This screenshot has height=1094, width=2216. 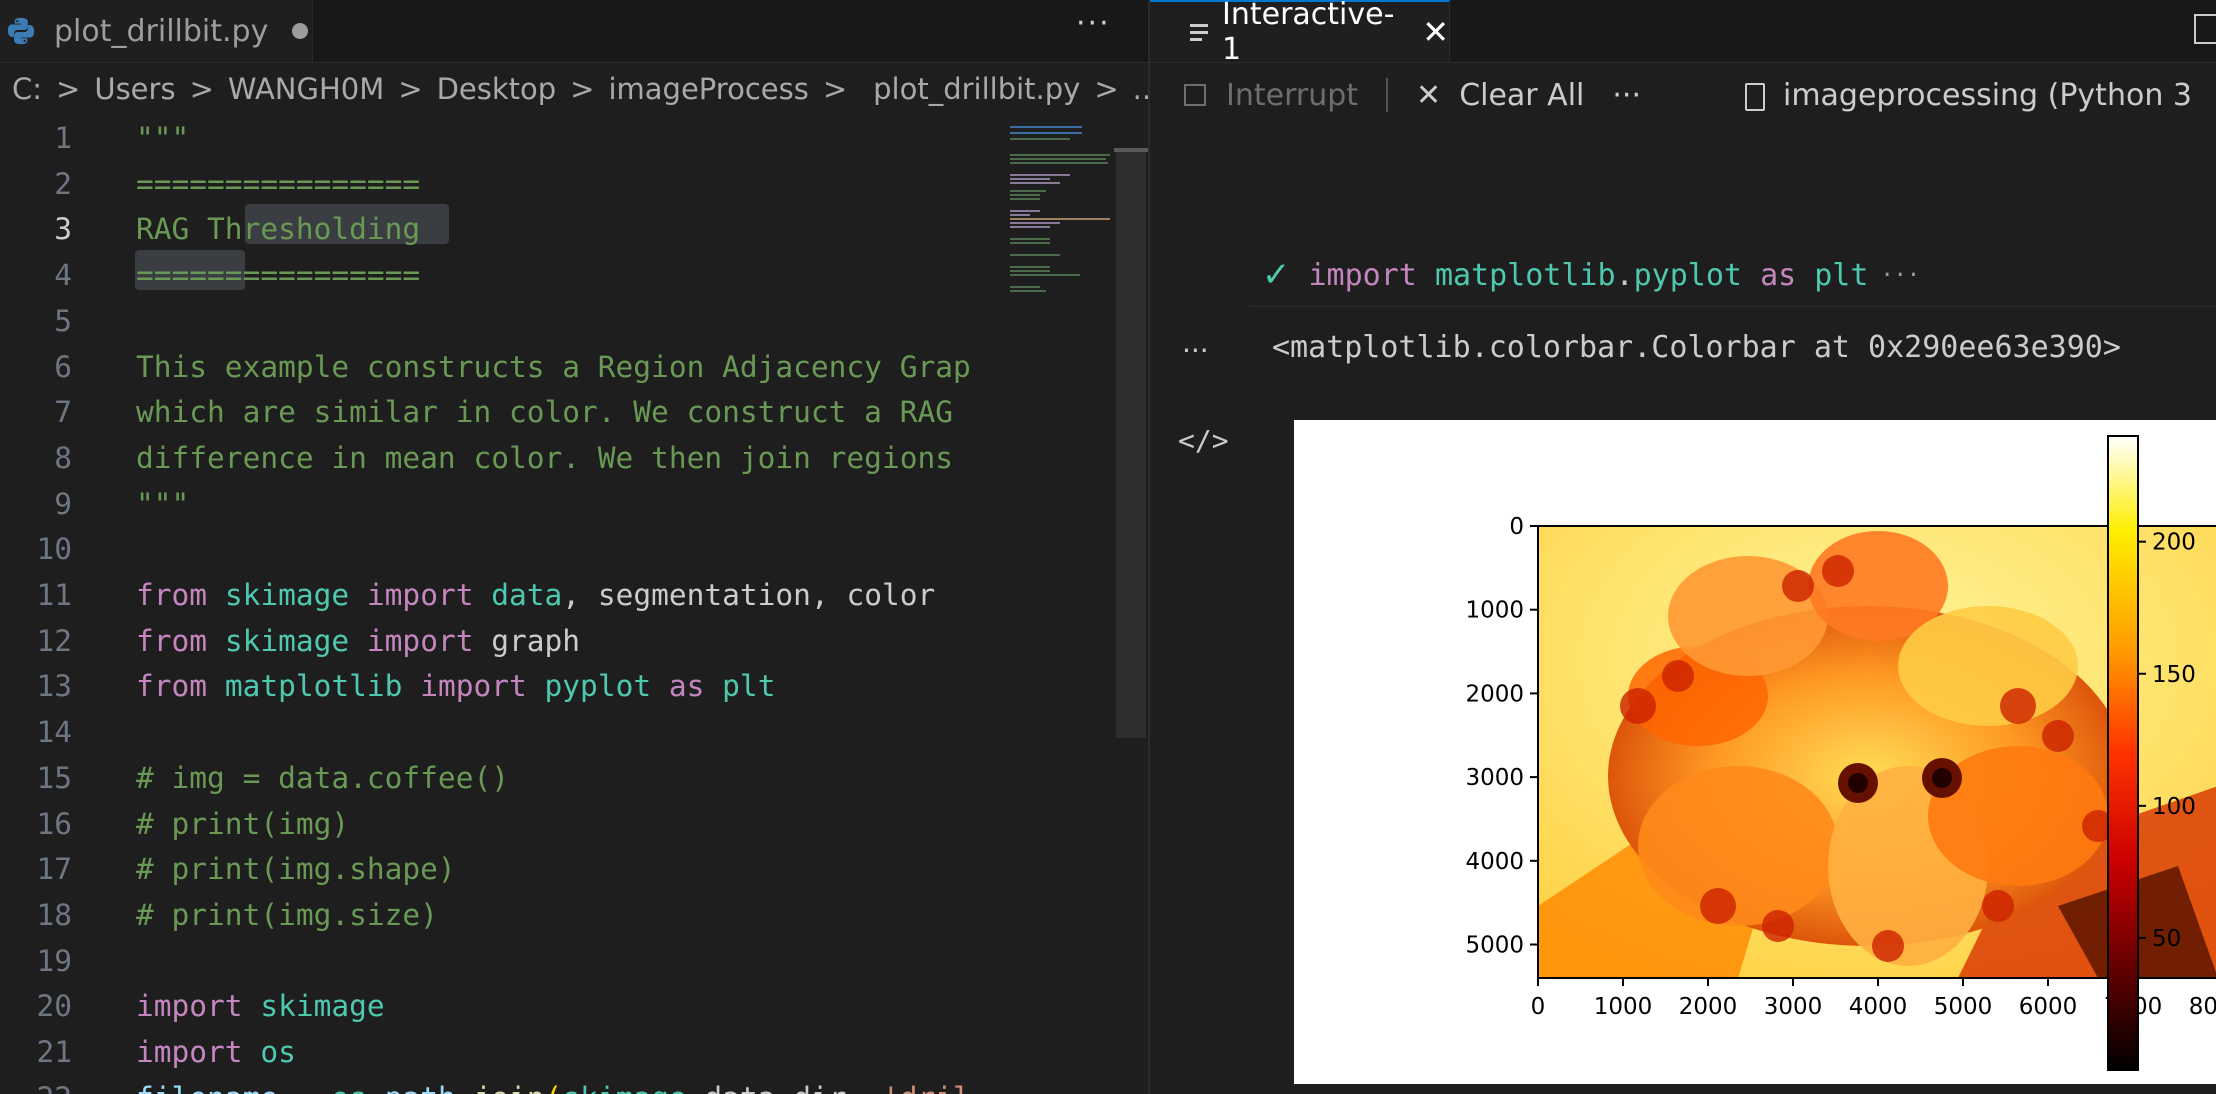 What do you see at coordinates (509, 1087) in the screenshot?
I see `code-token: join` at bounding box center [509, 1087].